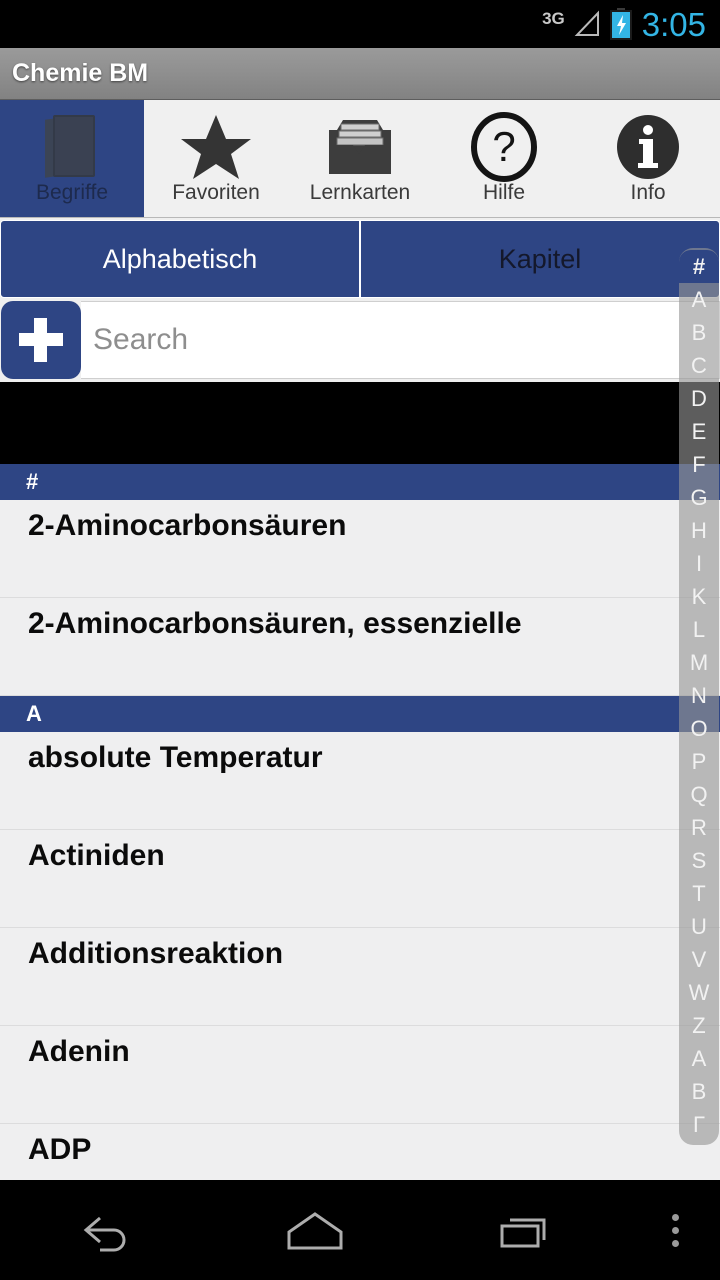 The width and height of the screenshot is (720, 1280). What do you see at coordinates (699, 1025) in the screenshot?
I see `alpha-index-letter: Z` at bounding box center [699, 1025].